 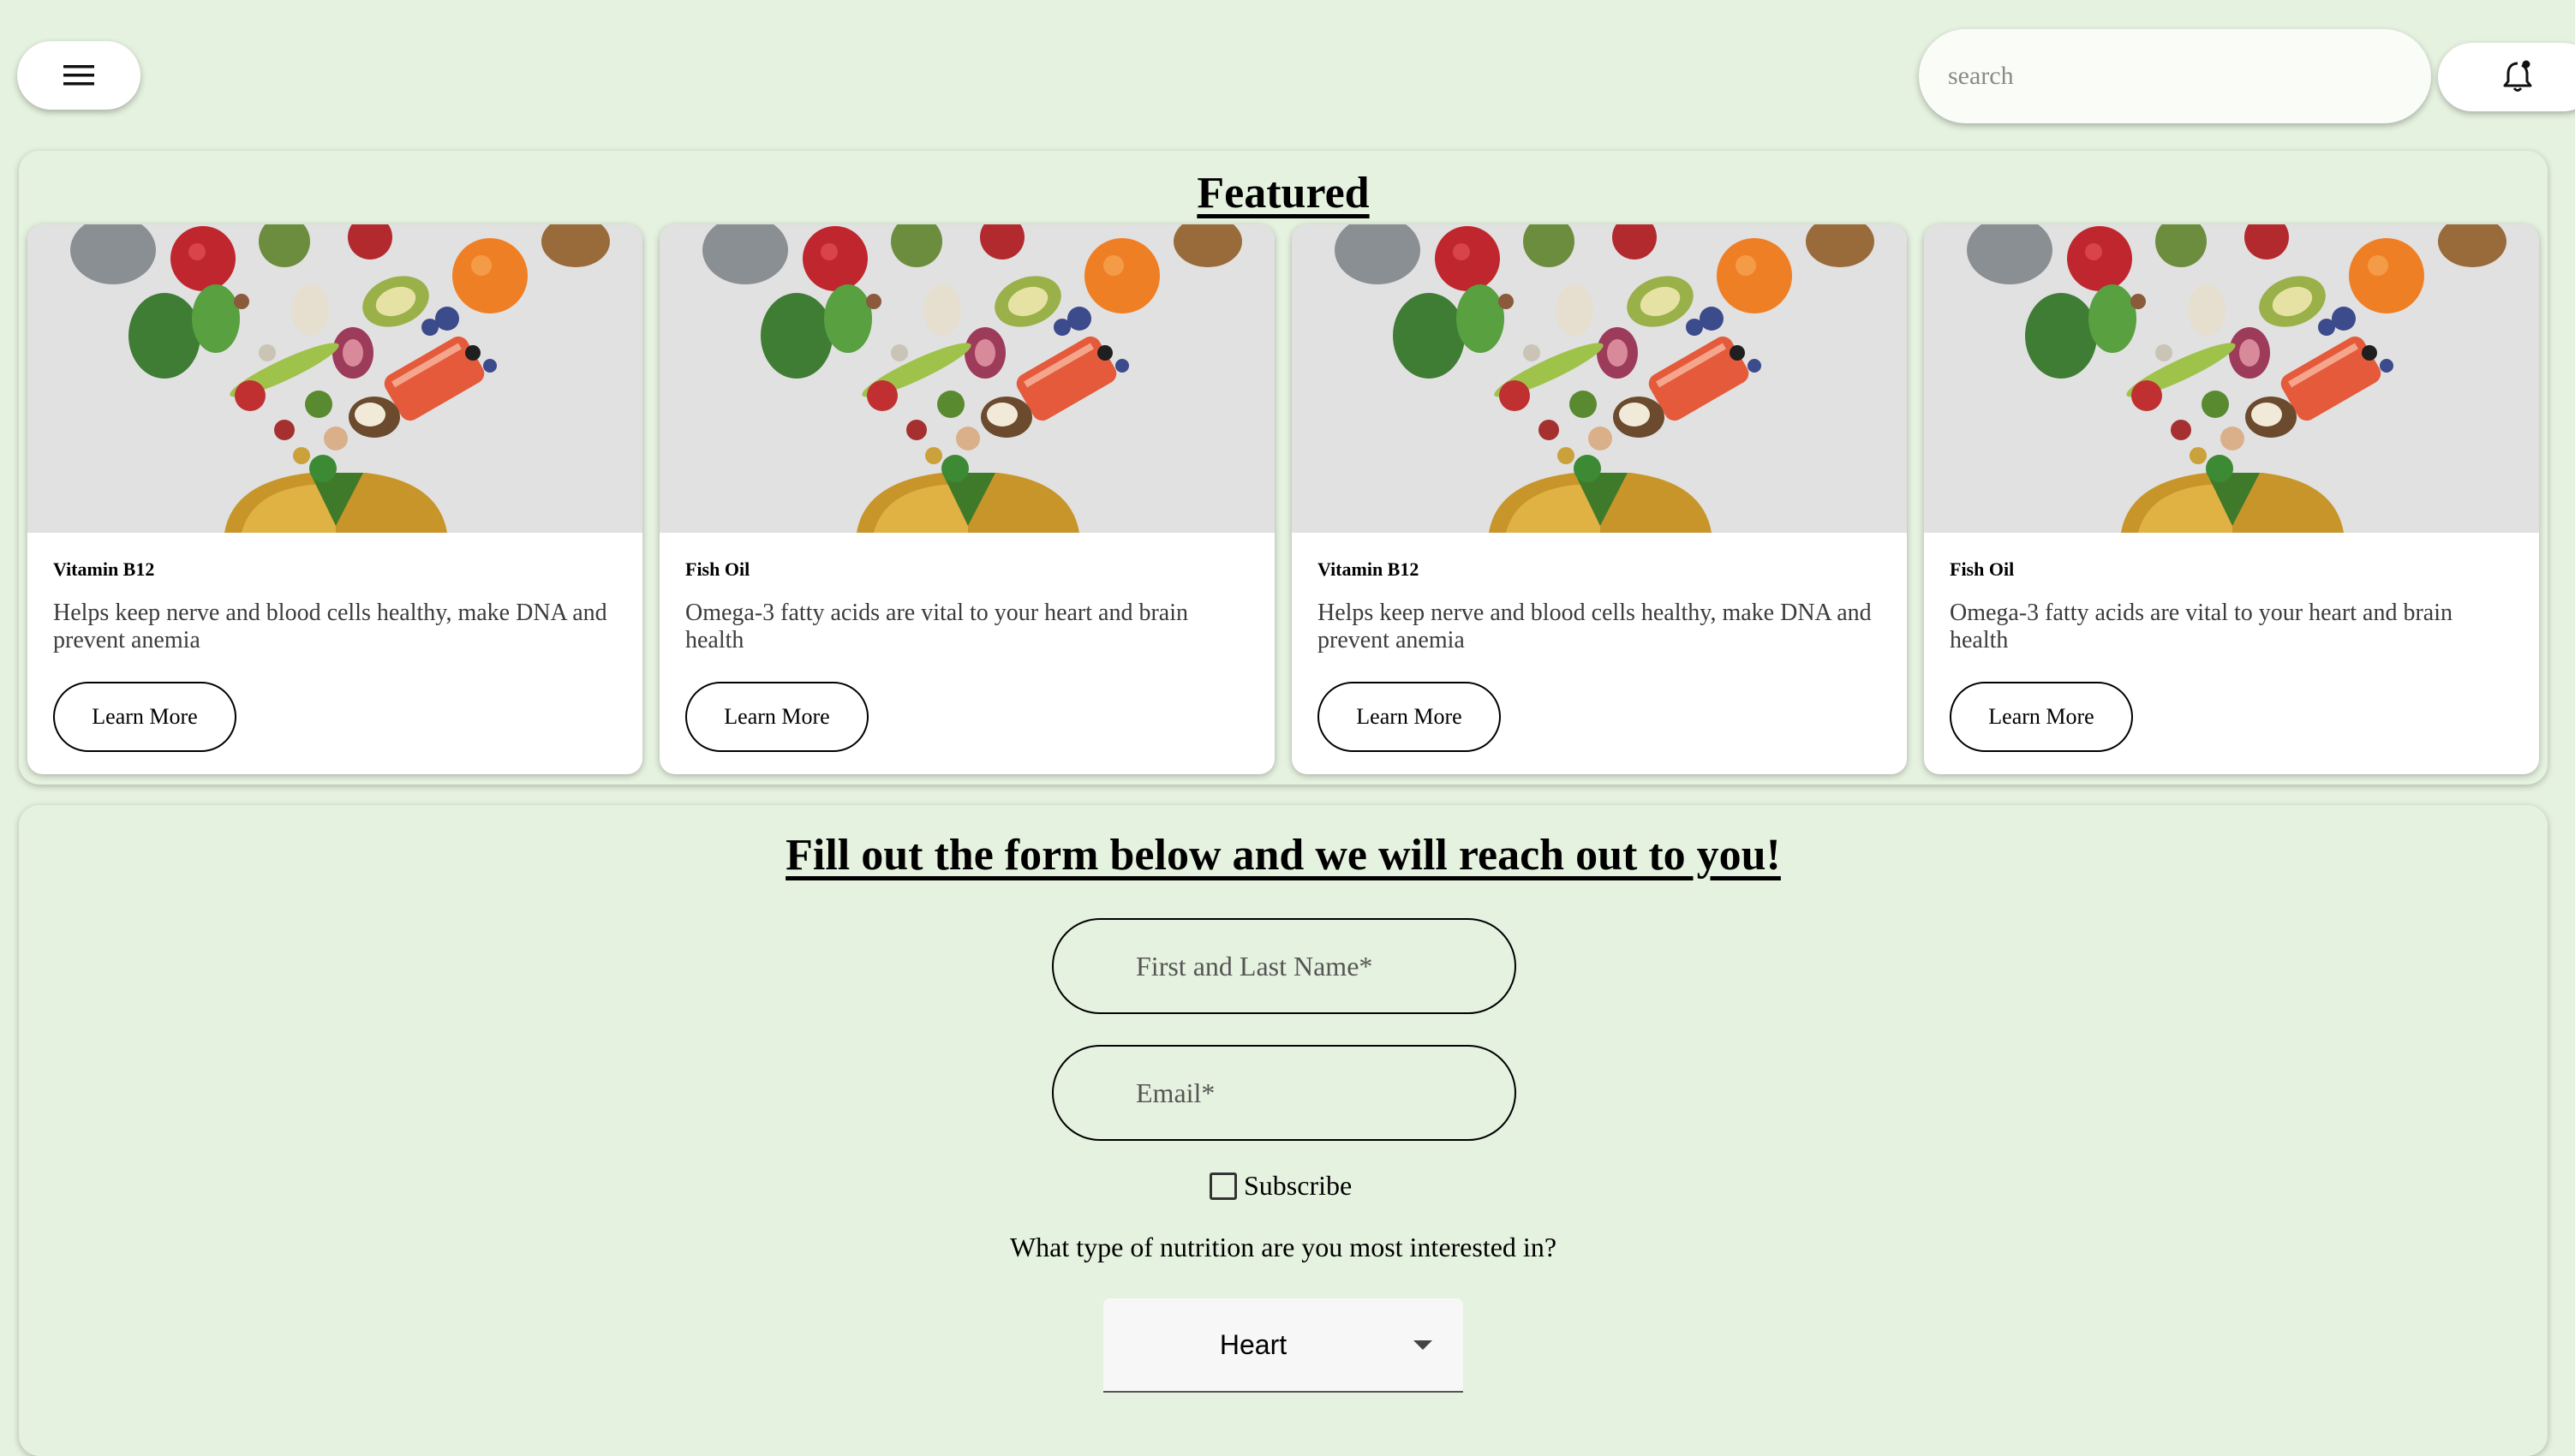 I want to click on menu-button, so click(x=78, y=76).